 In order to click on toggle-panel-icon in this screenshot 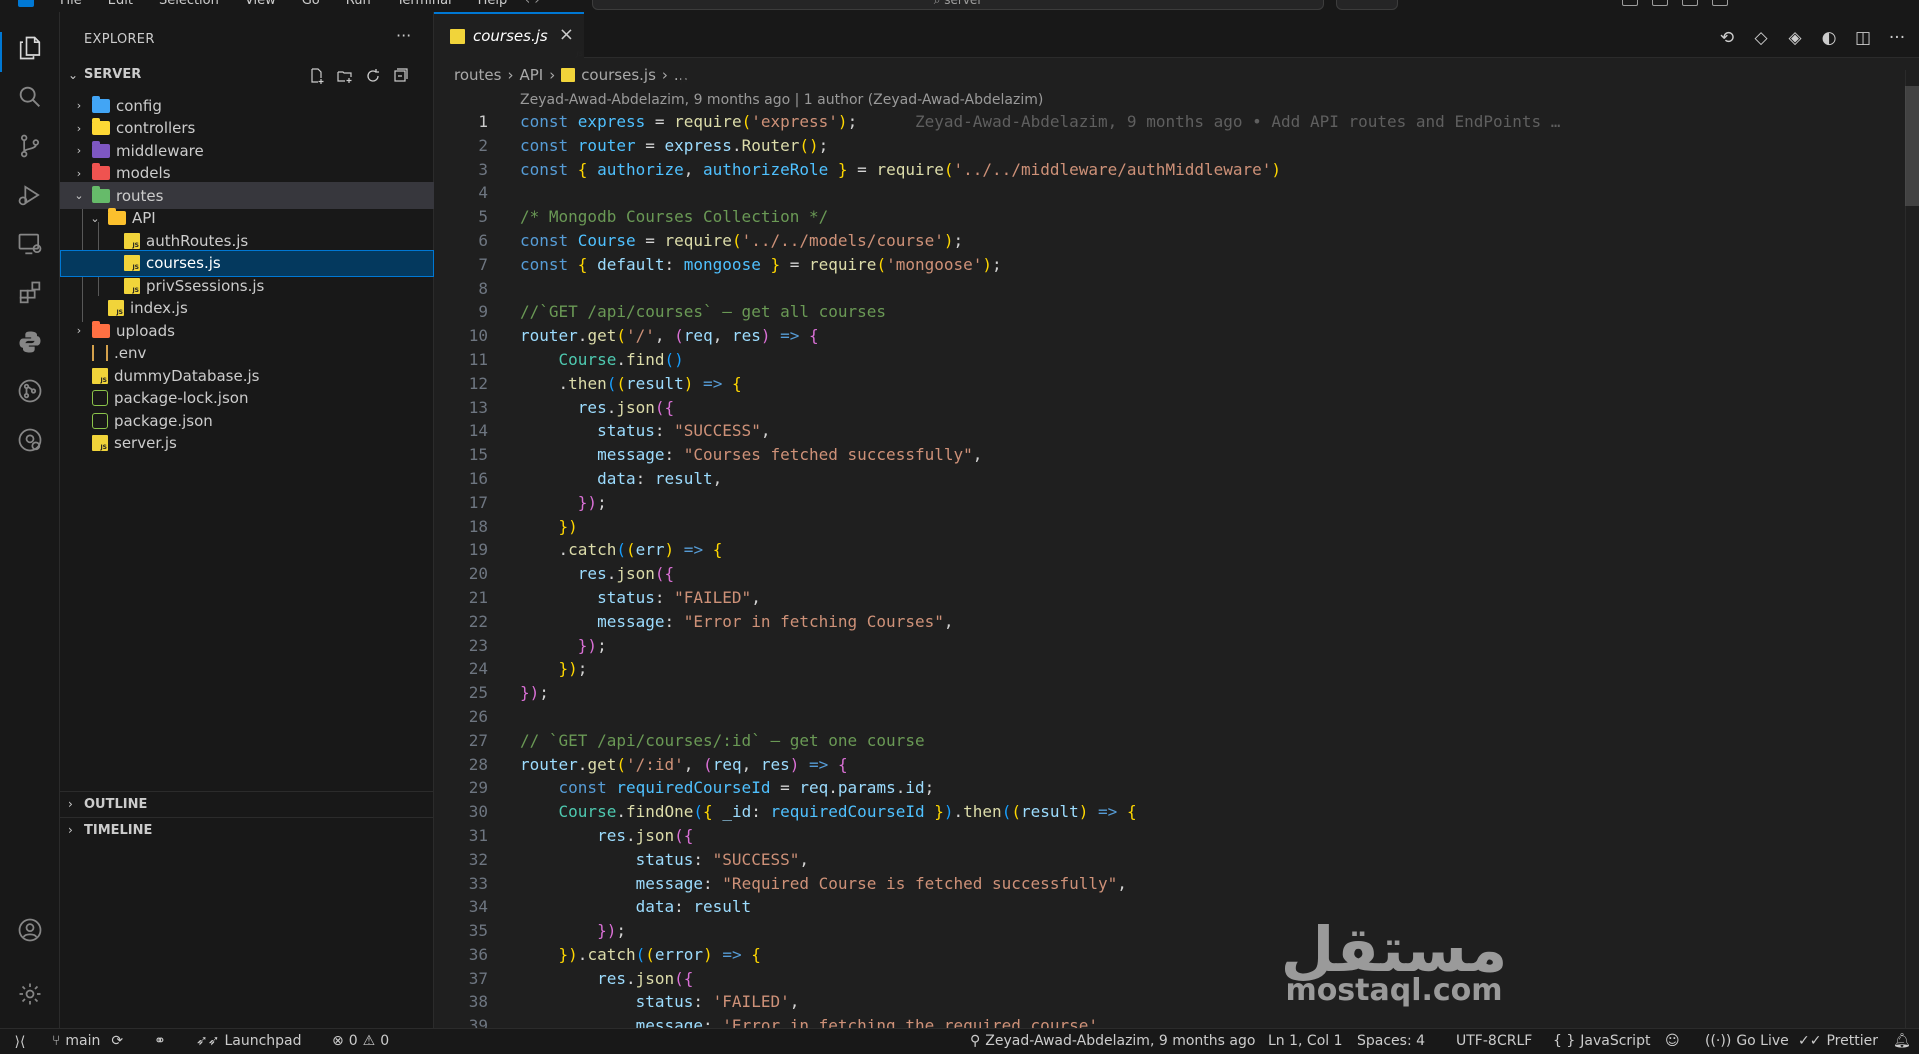, I will do `click(1660, 3)`.